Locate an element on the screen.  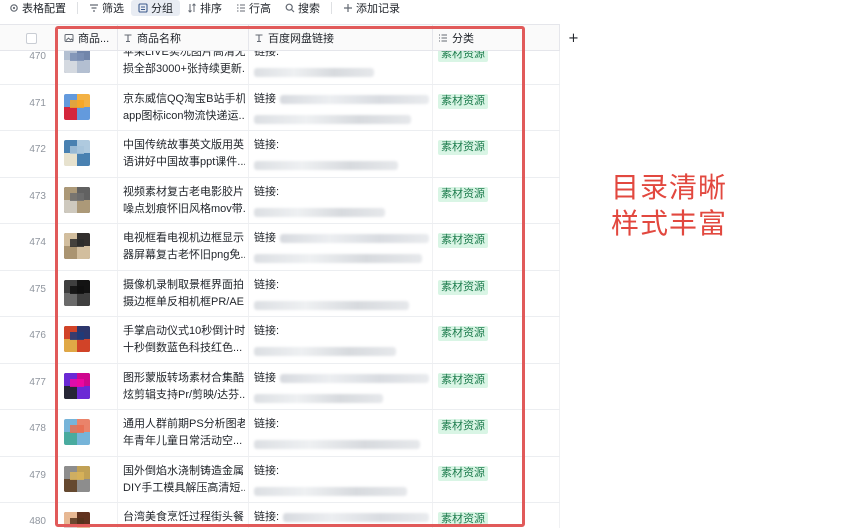
table-row: 476 手掌启动仪式10秒倒计时 十秒倒数蓝色科技红色... 链接: 素材资源 is located at coordinates (280, 340).